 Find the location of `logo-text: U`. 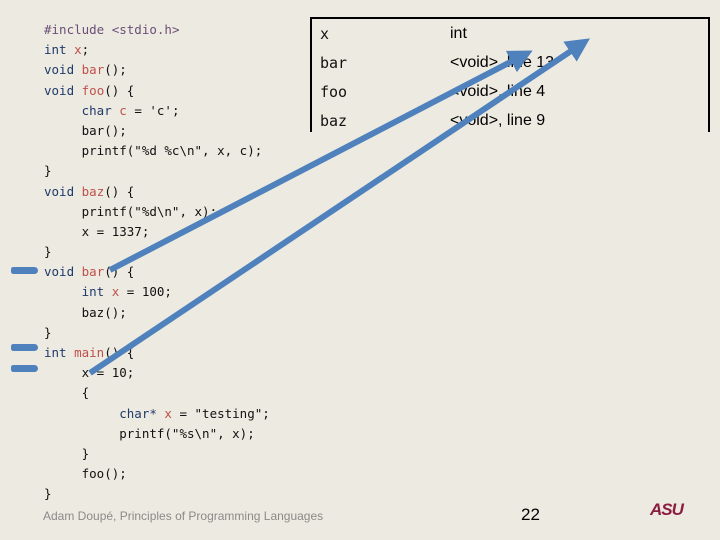

logo-text: U is located at coordinates (677, 509).